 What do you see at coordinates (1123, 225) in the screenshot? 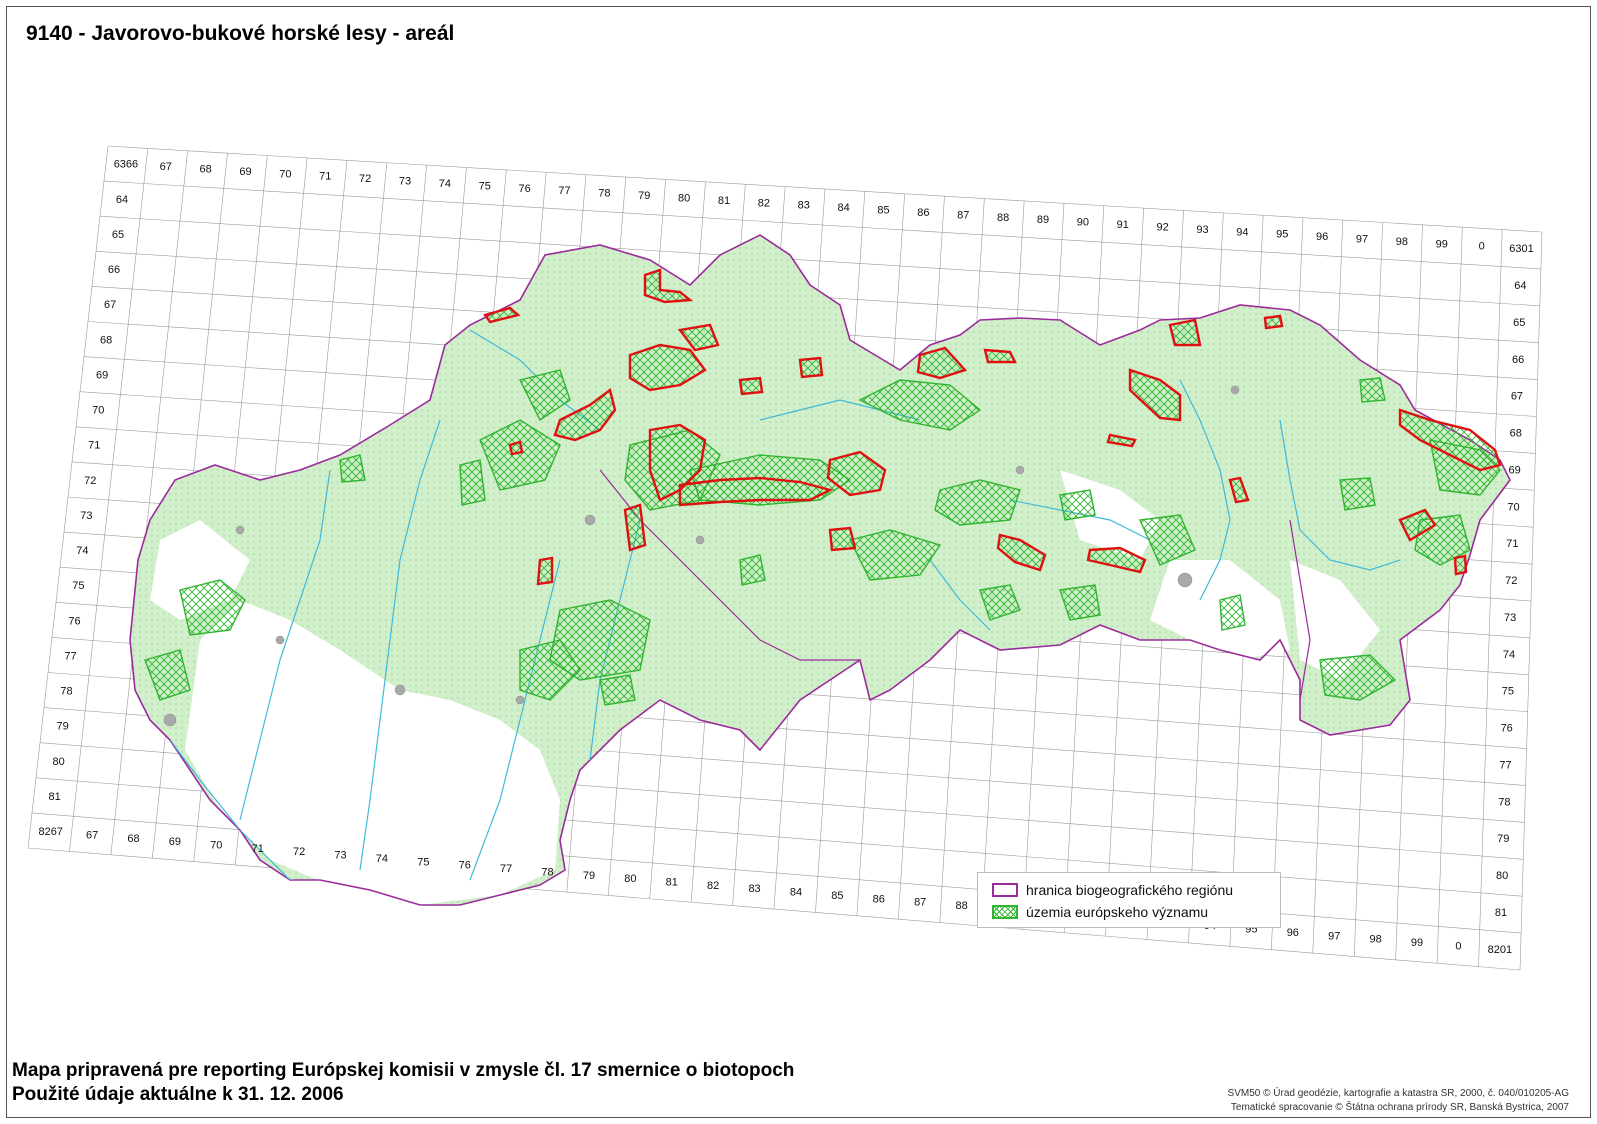
I see `grid-label-top: 91` at bounding box center [1123, 225].